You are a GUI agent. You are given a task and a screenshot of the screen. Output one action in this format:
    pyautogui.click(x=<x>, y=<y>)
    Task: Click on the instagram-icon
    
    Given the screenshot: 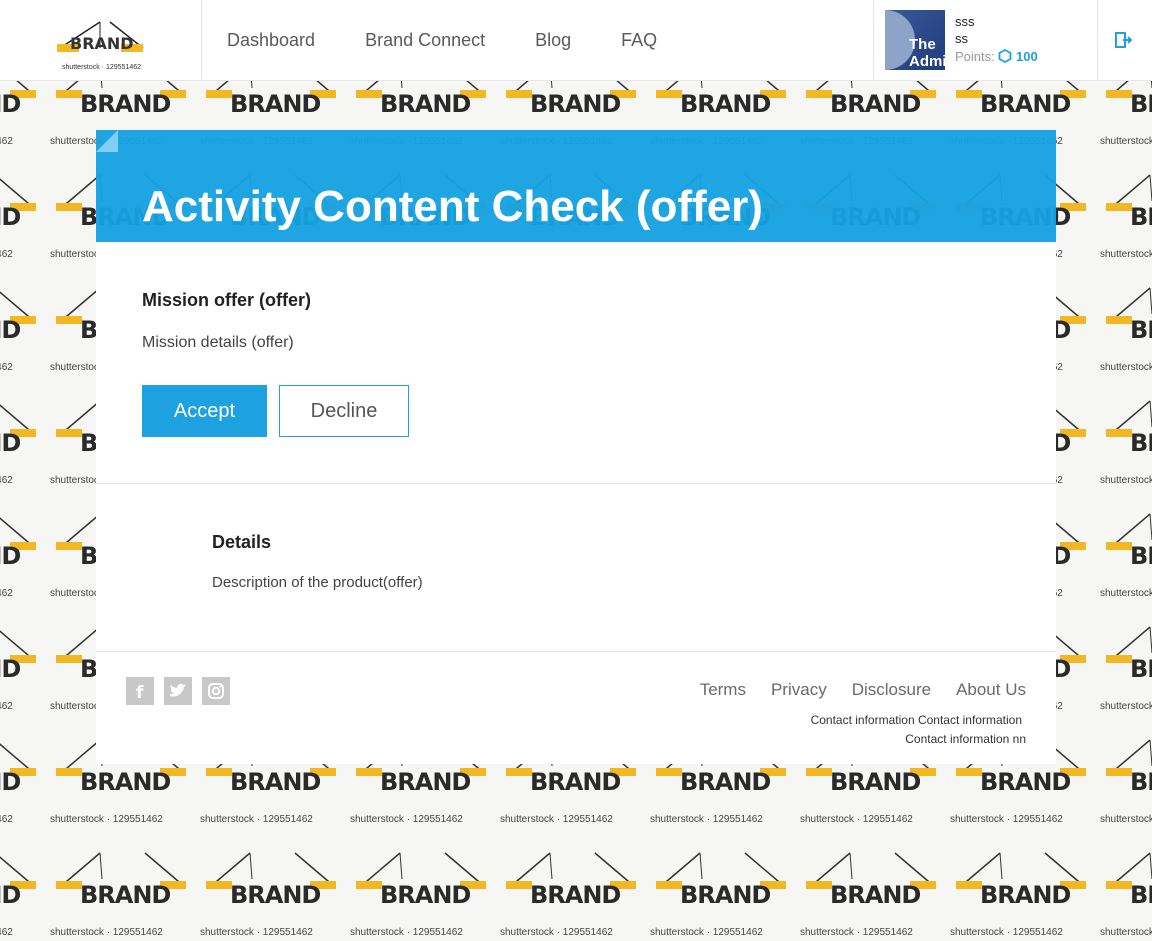 What is the action you would take?
    pyautogui.click(x=216, y=691)
    